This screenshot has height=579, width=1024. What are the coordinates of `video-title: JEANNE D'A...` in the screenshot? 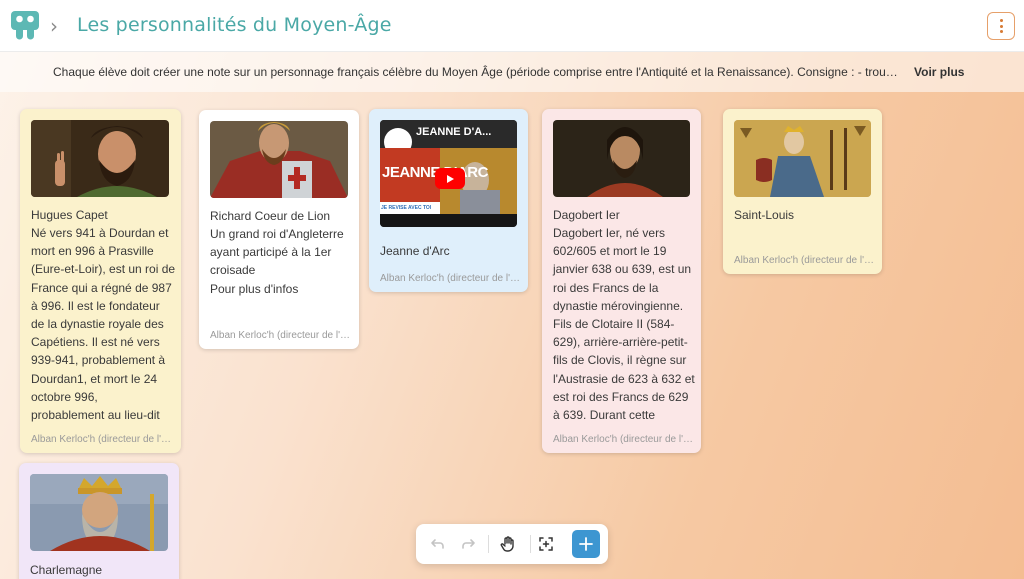 It's located at (454, 132).